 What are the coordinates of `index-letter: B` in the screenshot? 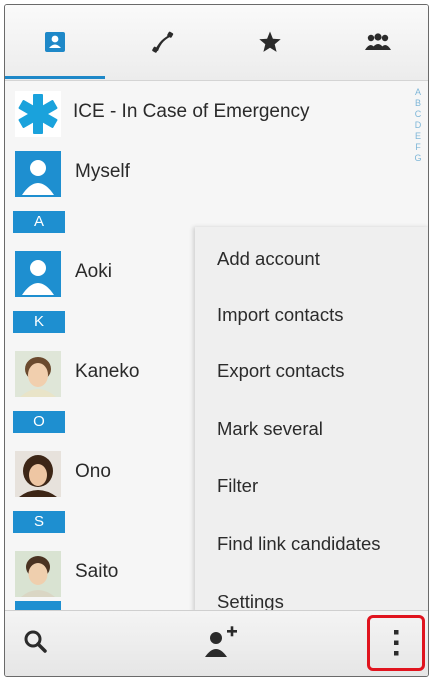 It's located at (418, 103).